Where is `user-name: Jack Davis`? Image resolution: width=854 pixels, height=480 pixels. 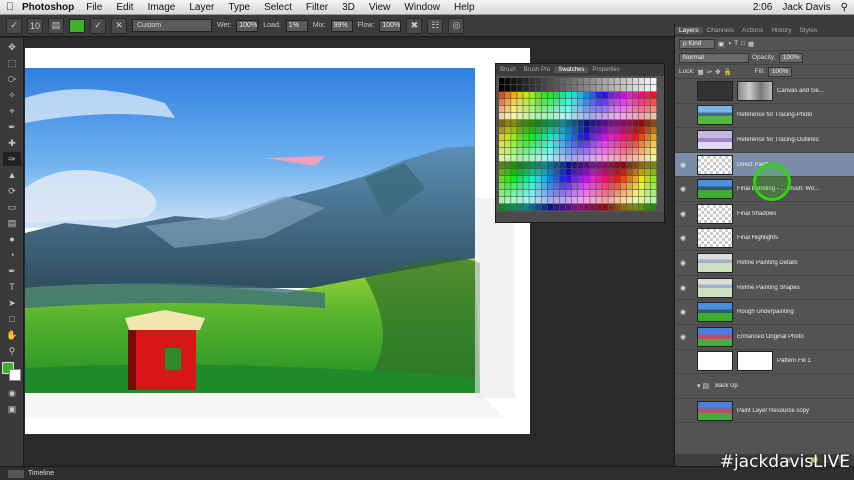
user-name: Jack Davis is located at coordinates (806, 7).